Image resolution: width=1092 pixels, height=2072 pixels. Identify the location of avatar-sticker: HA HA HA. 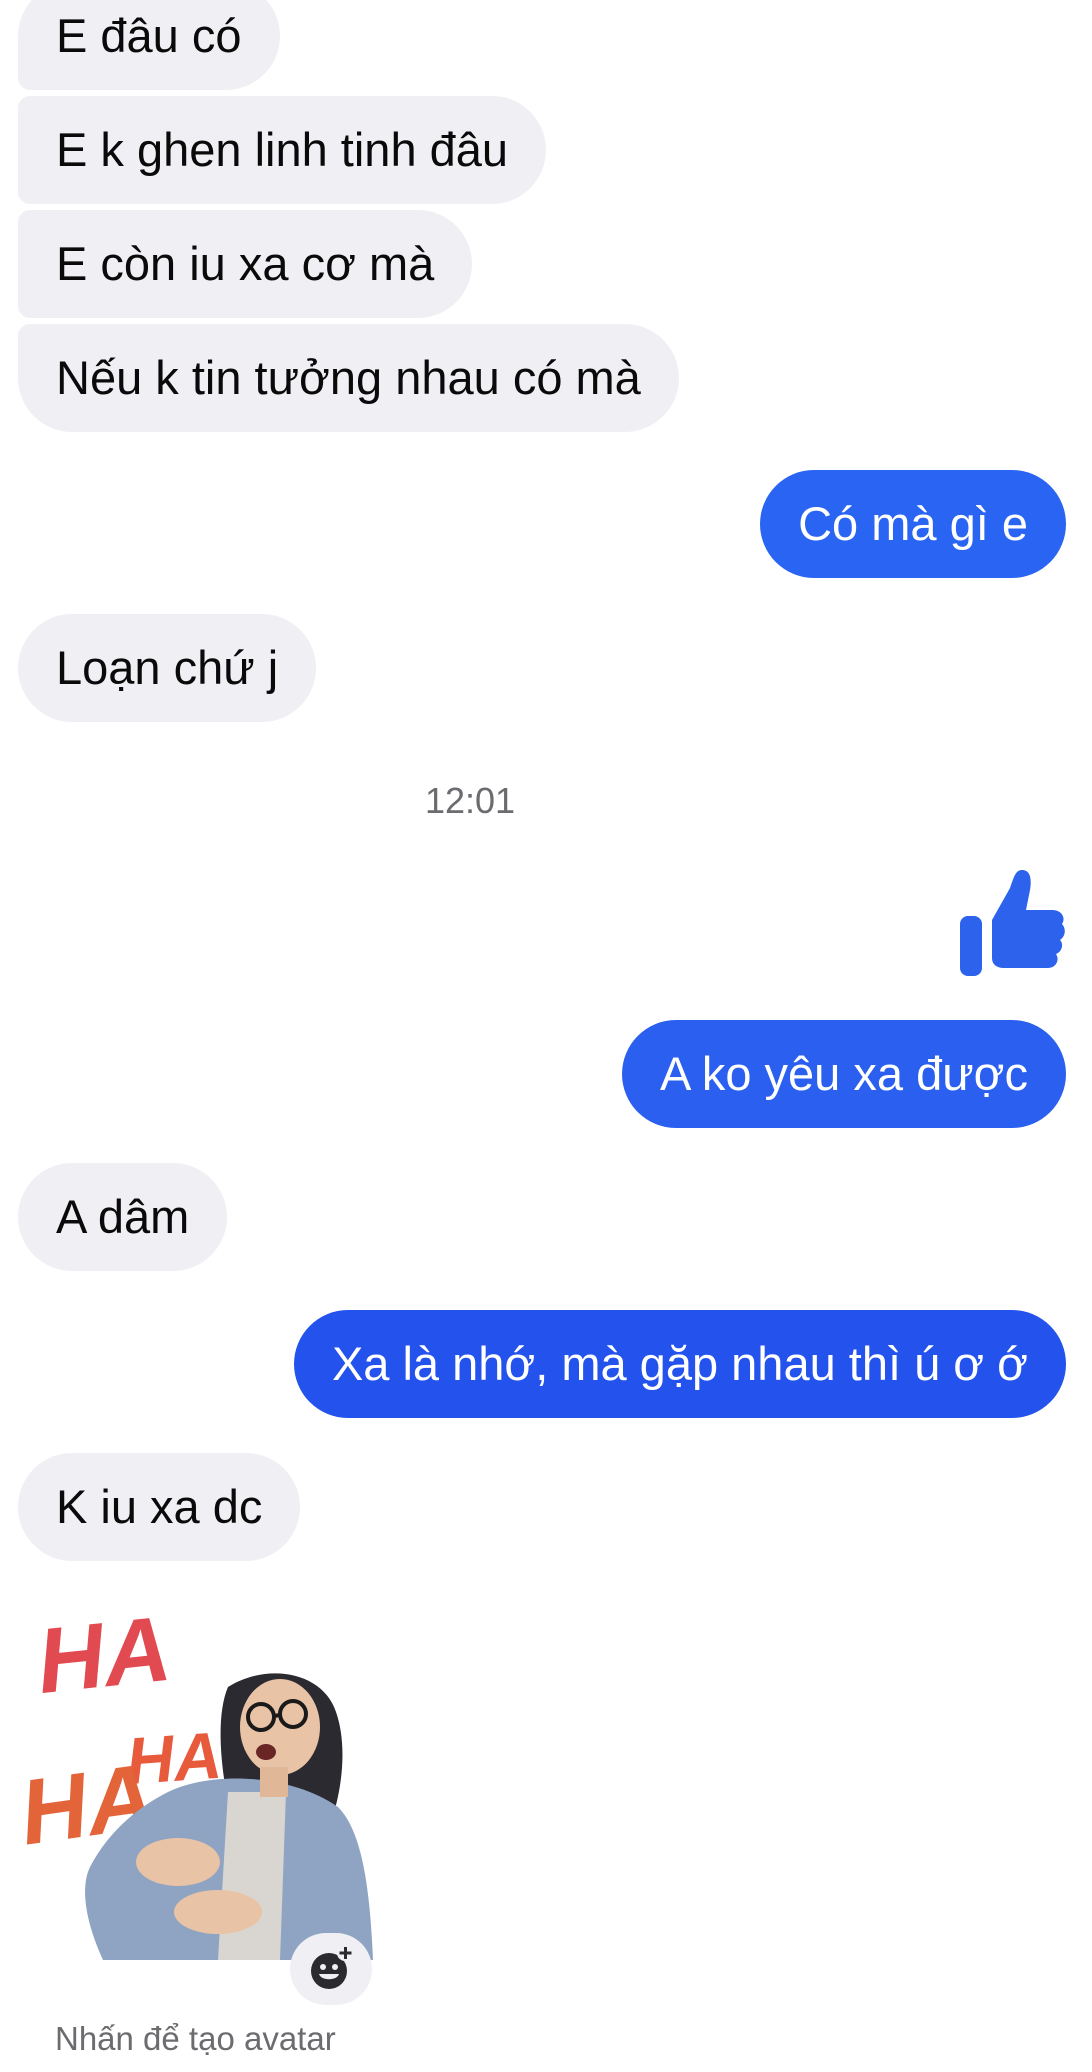
(196, 1777).